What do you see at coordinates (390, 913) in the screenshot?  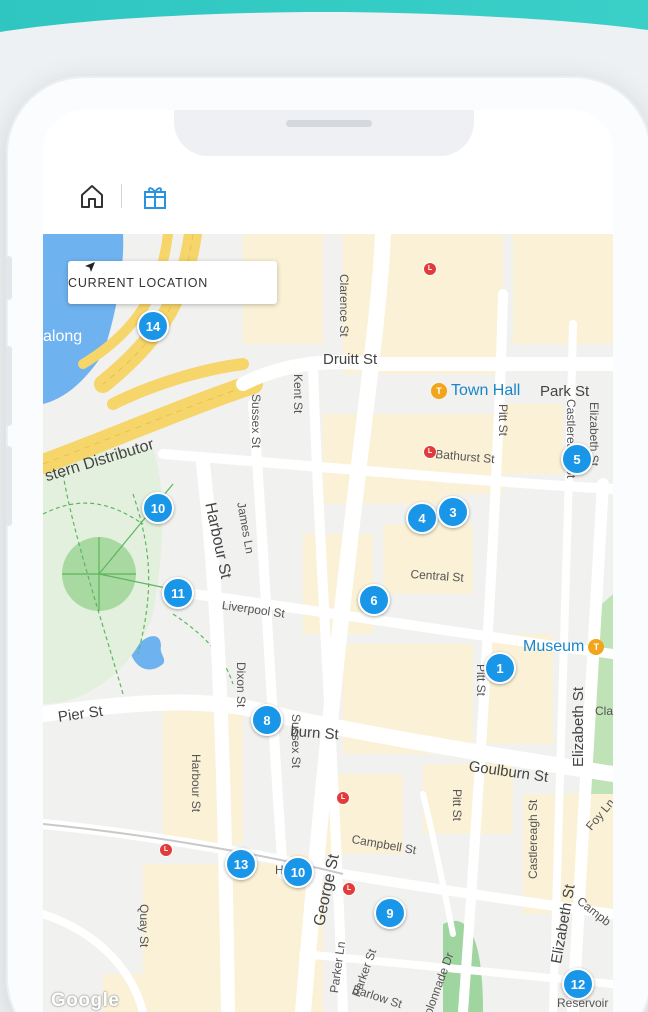 I see `location-marker: 9` at bounding box center [390, 913].